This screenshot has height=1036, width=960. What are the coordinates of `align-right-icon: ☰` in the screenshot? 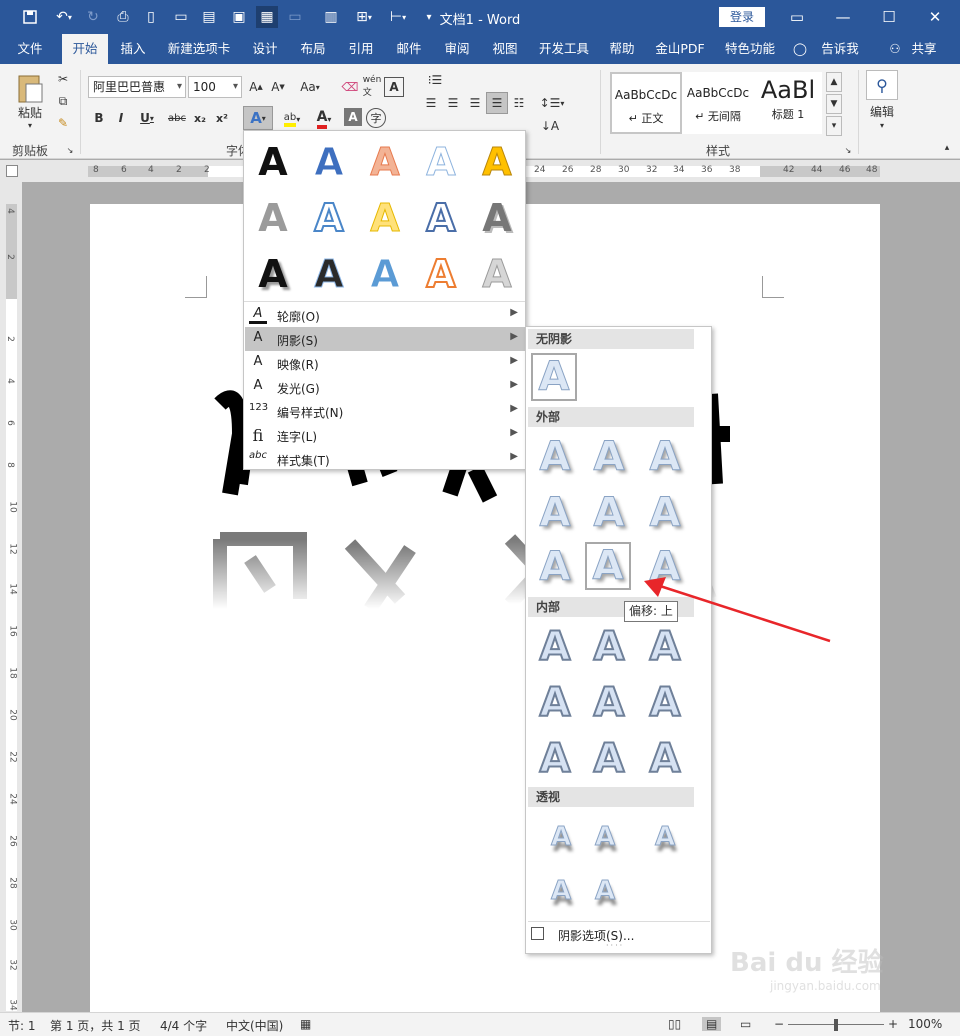 It's located at (475, 103).